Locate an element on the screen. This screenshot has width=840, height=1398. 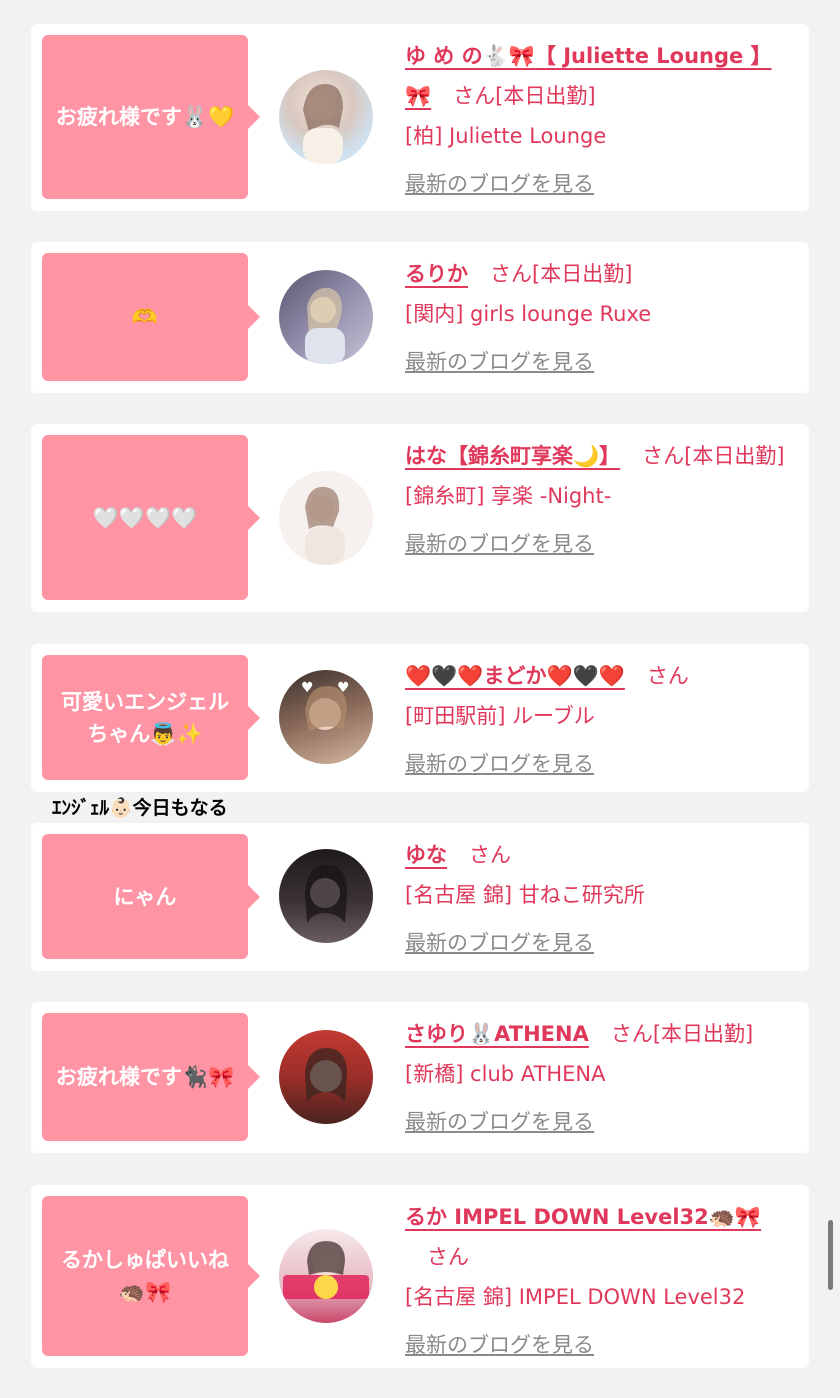
message-bubble: 🤍🤍🤍🤍 is located at coordinates (151, 517).